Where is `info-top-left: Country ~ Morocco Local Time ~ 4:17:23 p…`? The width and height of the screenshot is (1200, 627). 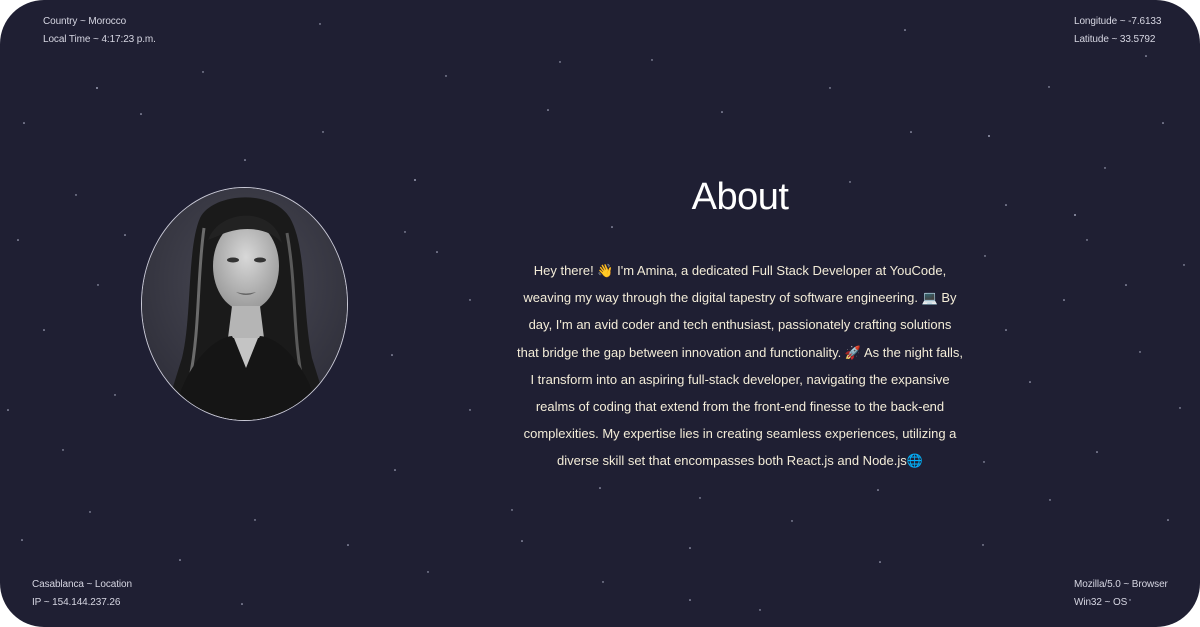 info-top-left: Country ~ Morocco Local Time ~ 4:17:23 p… is located at coordinates (99, 31).